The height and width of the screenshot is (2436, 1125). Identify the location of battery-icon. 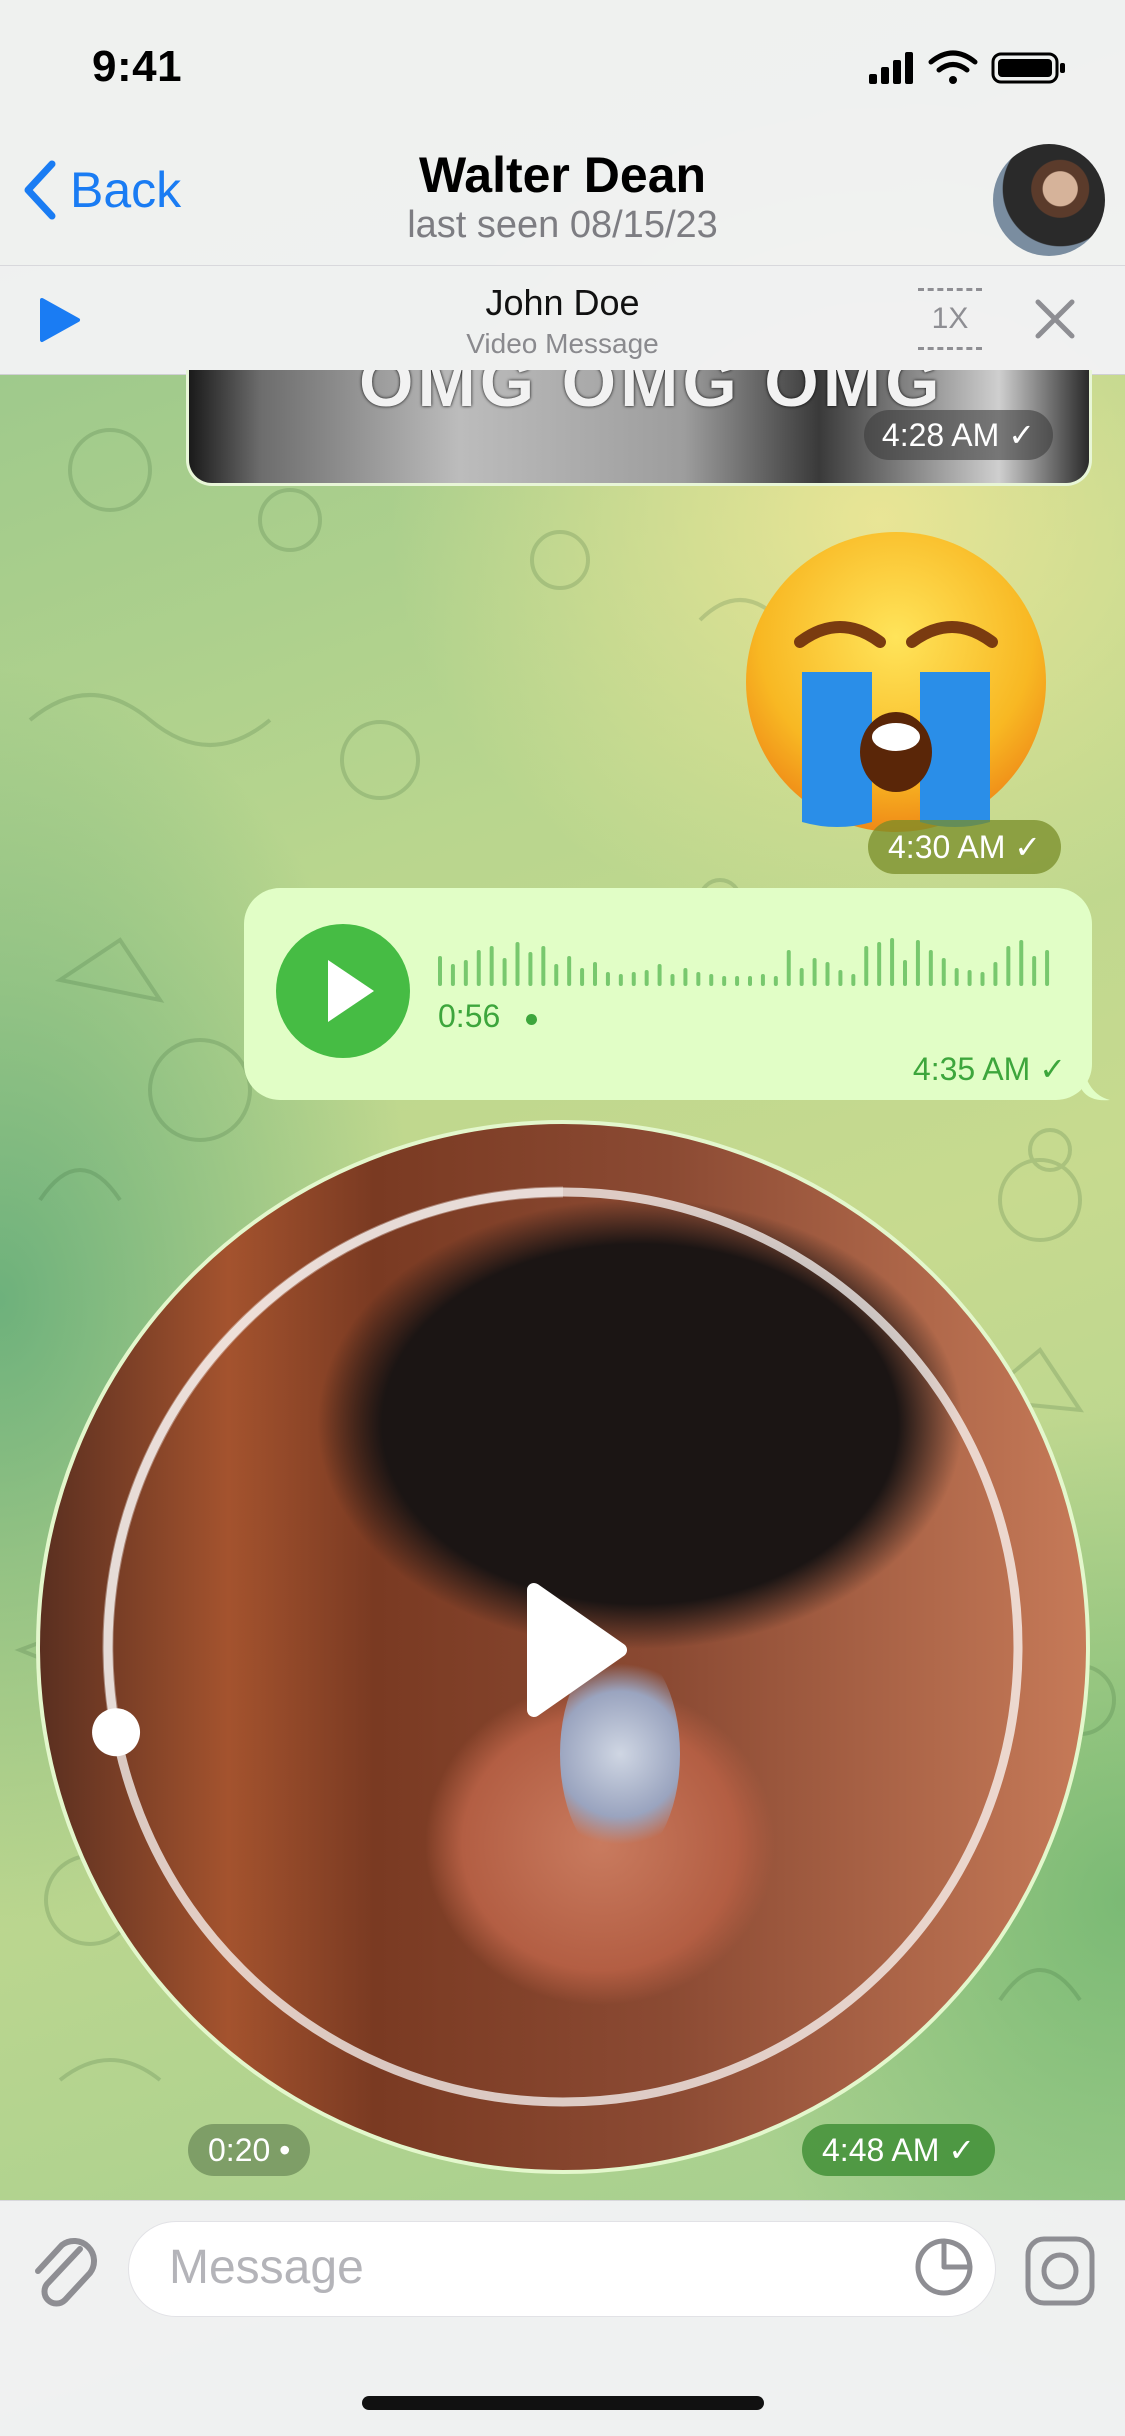
(1028, 68).